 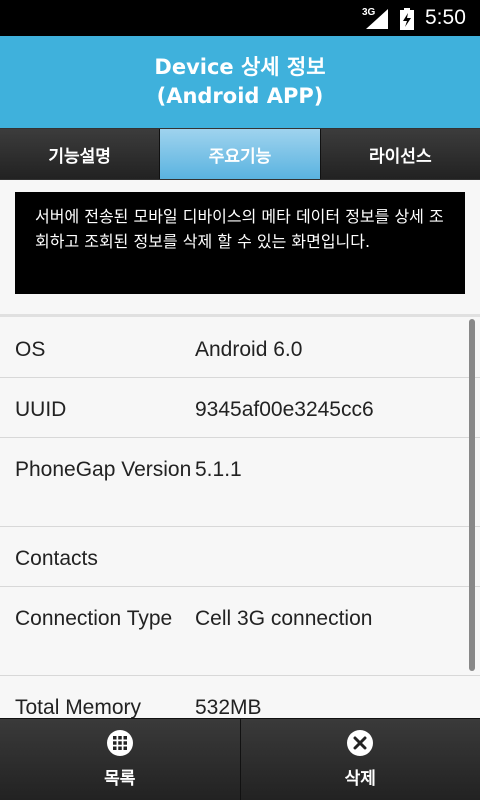 I want to click on page-subtitle: (Android APP), so click(x=240, y=96).